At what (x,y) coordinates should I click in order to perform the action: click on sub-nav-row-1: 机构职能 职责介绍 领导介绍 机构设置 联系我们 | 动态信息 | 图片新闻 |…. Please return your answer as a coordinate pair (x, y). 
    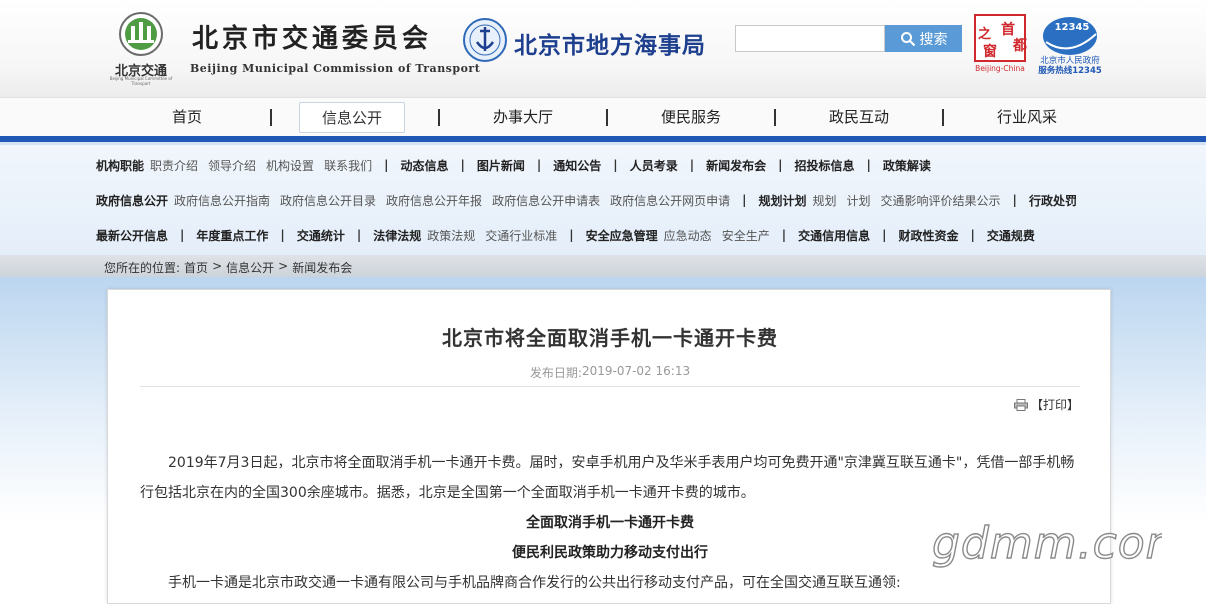
    Looking at the image, I should click on (513, 165).